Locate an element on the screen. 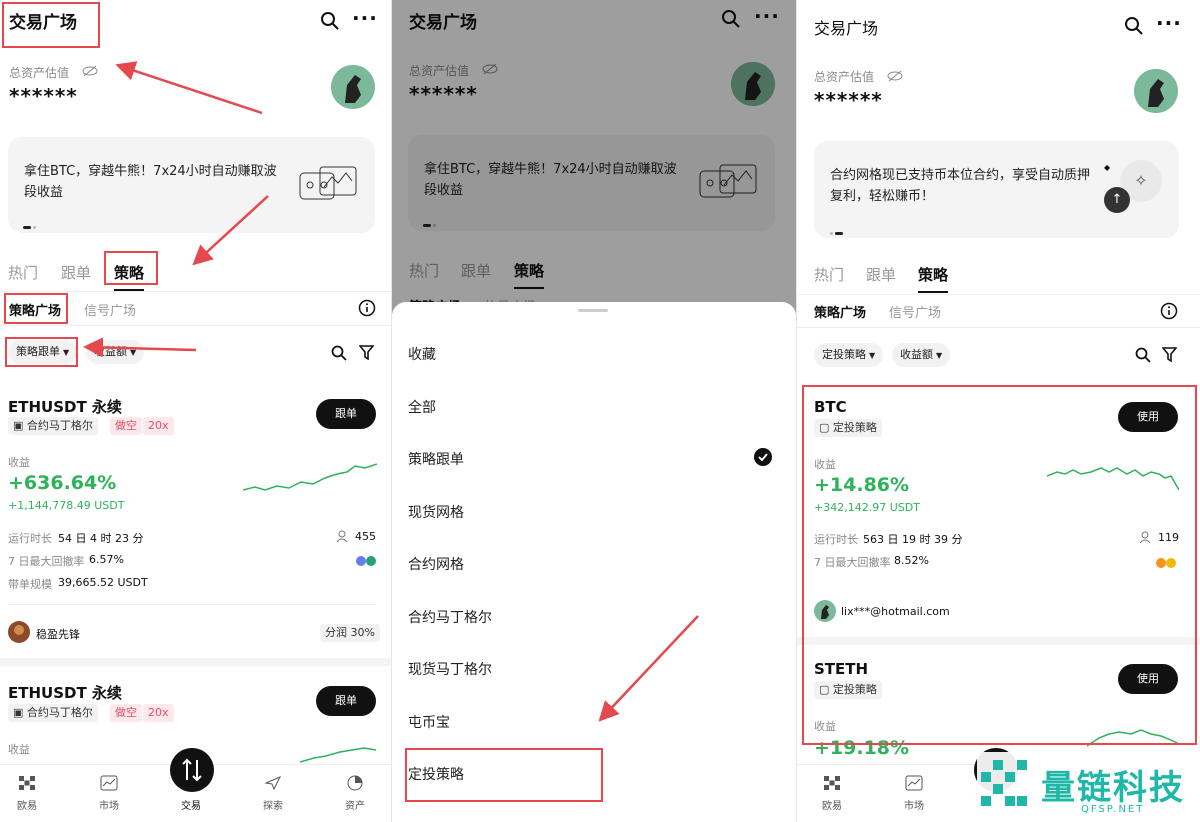  subtab-signal-plaza: 信号广场 is located at coordinates (915, 311).